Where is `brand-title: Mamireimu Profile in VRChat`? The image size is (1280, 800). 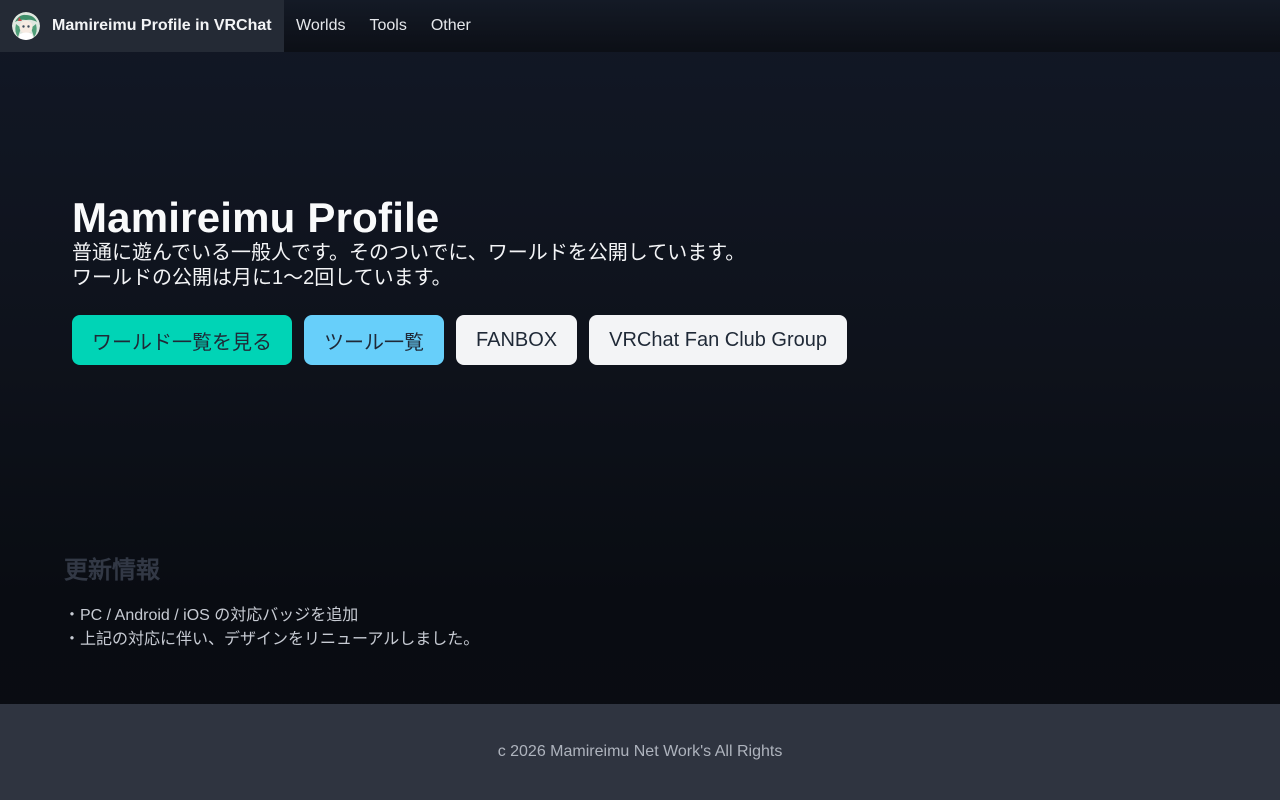
brand-title: Mamireimu Profile in VRChat is located at coordinates (162, 25).